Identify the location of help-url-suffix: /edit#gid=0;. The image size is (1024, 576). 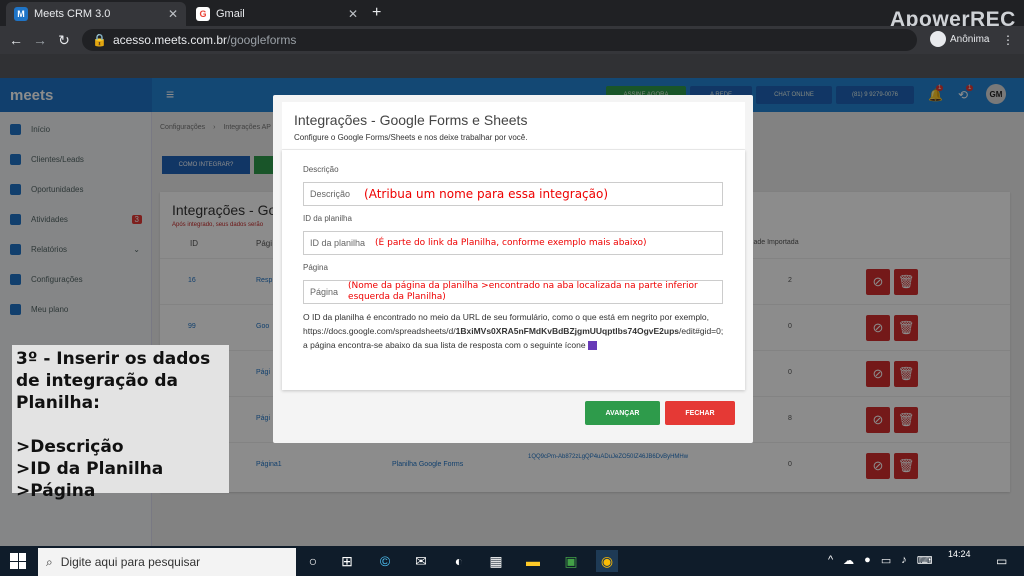
(701, 331).